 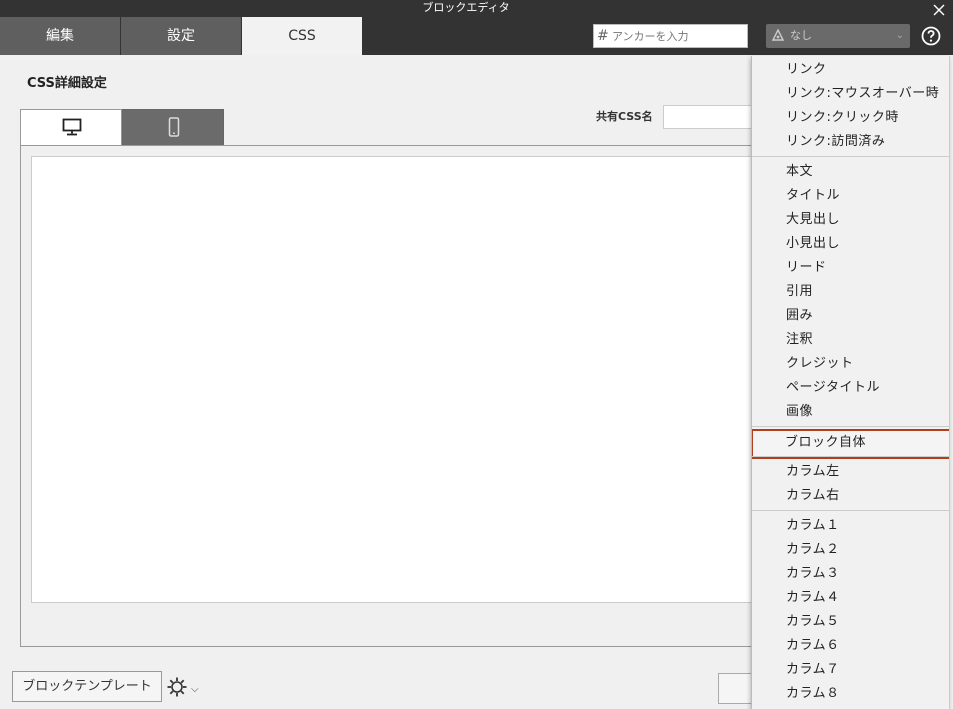 I want to click on dropdown-item: タイトル, so click(x=850, y=196).